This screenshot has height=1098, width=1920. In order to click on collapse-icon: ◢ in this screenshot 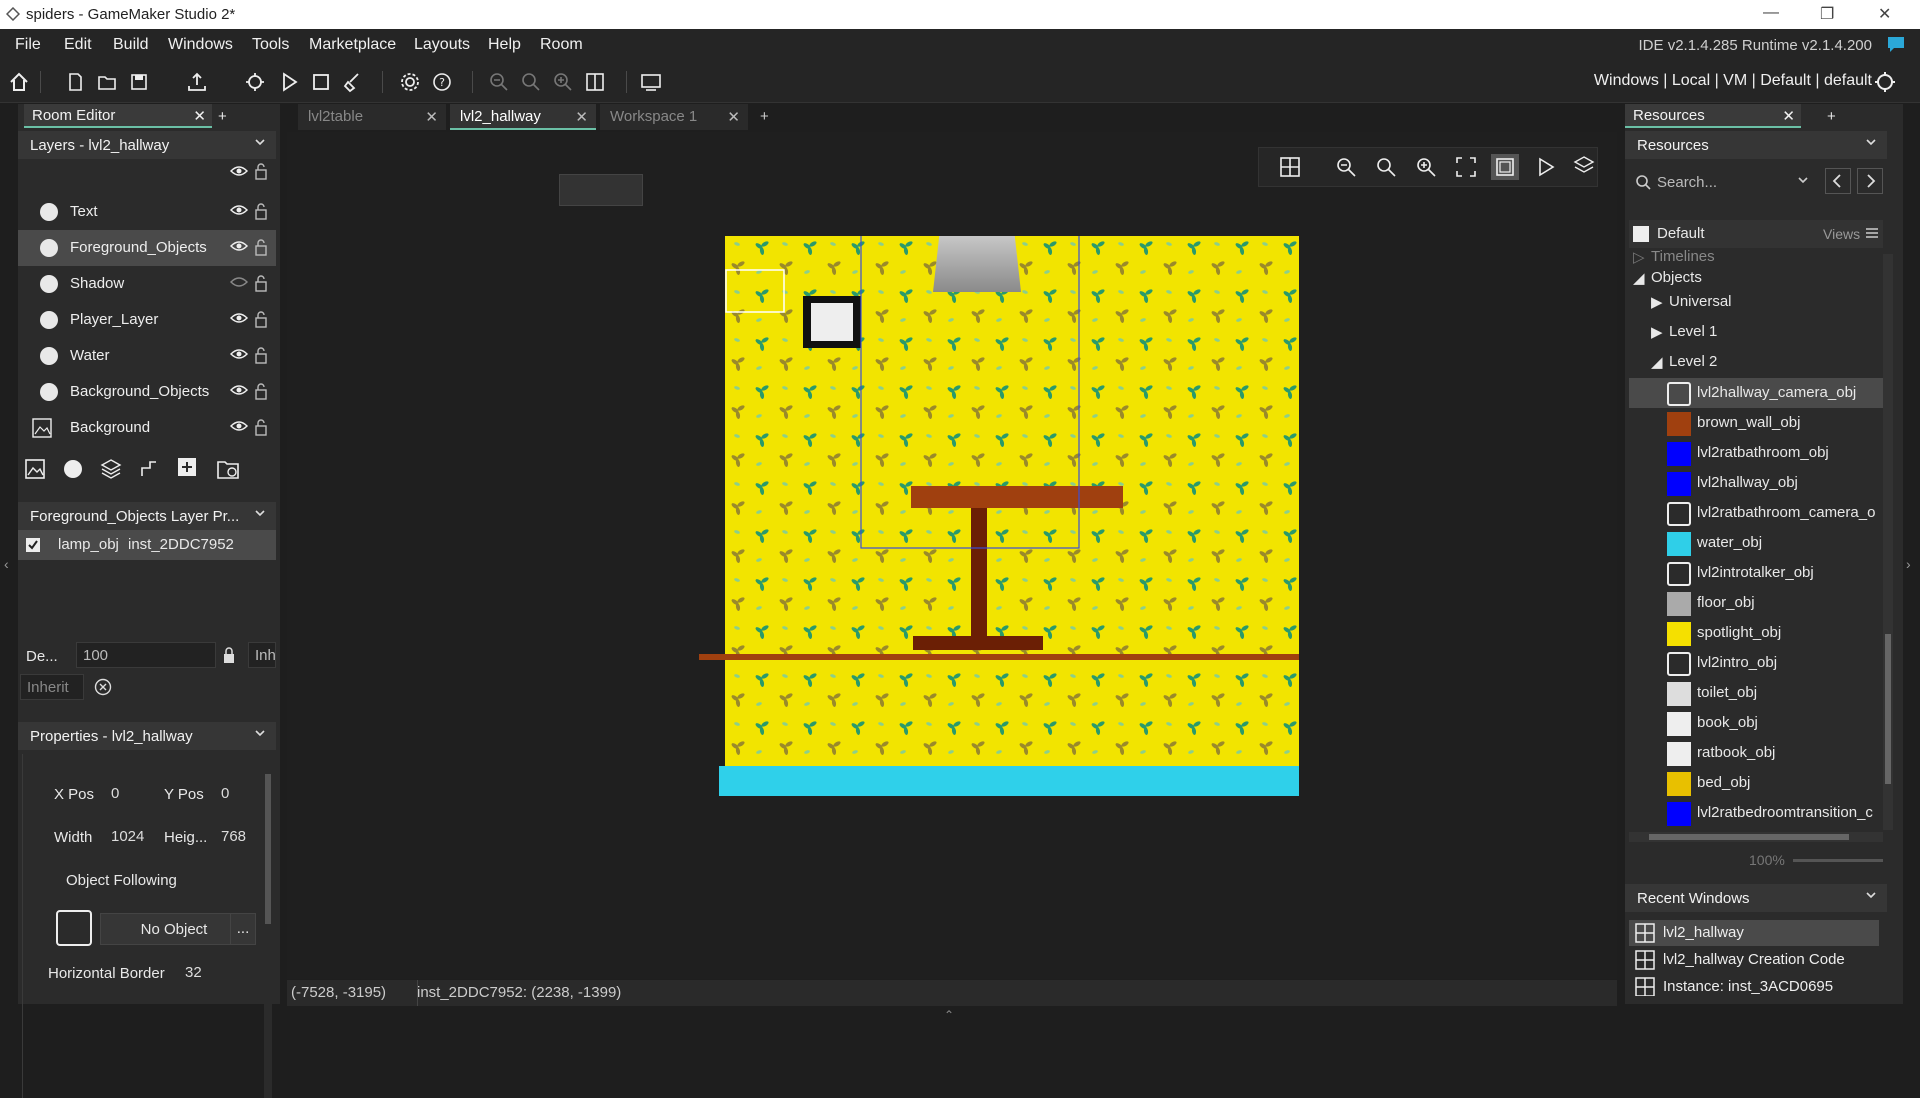, I will do `click(1639, 278)`.